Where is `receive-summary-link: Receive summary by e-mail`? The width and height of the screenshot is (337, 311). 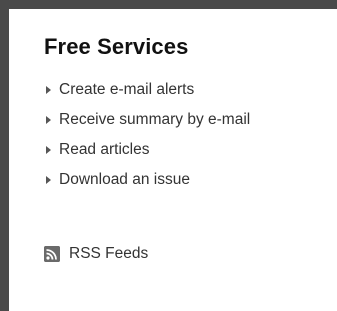 receive-summary-link: Receive summary by e-mail is located at coordinates (154, 120).